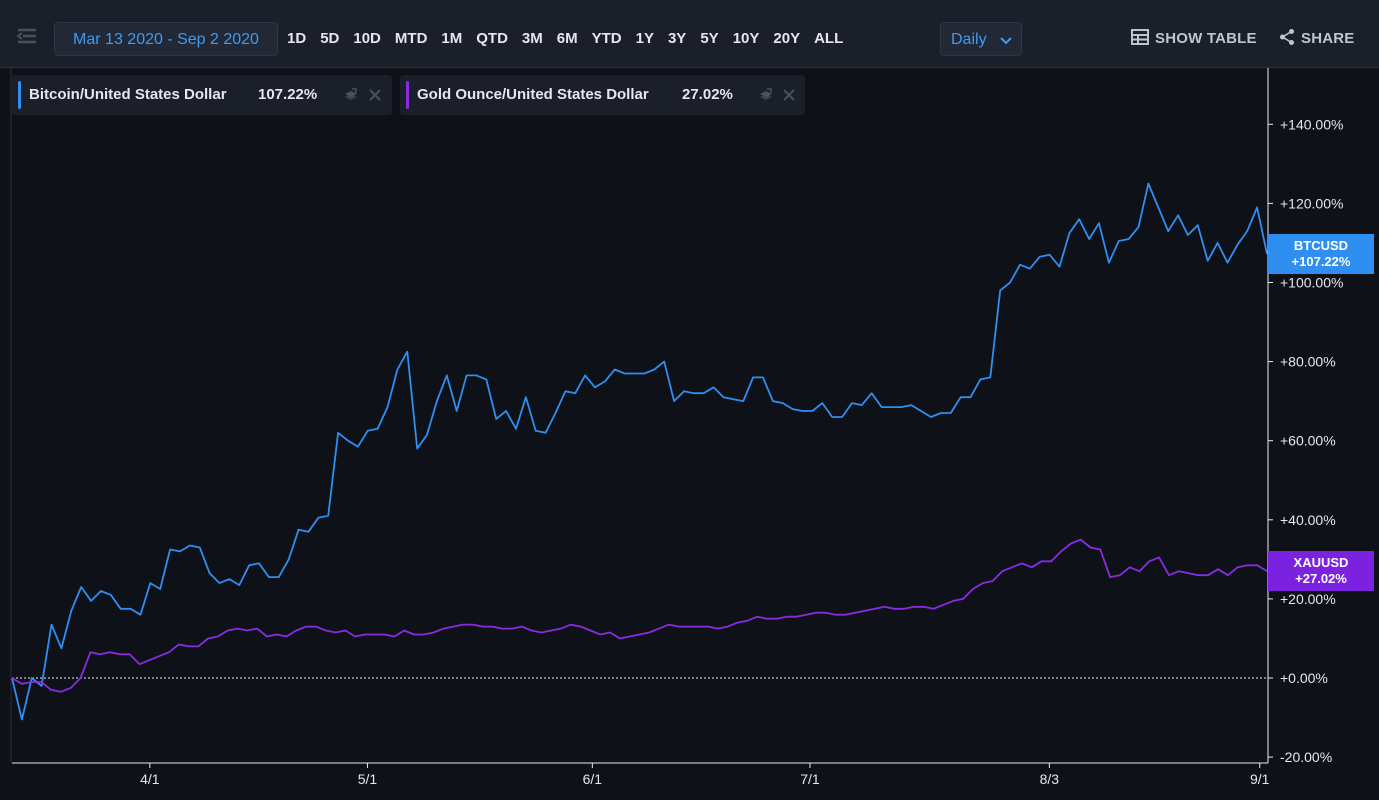 The height and width of the screenshot is (800, 1379). I want to click on interval-select: Daily, so click(981, 39).